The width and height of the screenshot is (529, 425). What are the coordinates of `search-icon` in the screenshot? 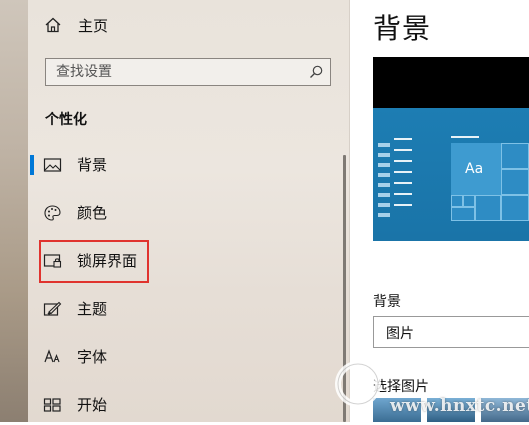 It's located at (316, 72).